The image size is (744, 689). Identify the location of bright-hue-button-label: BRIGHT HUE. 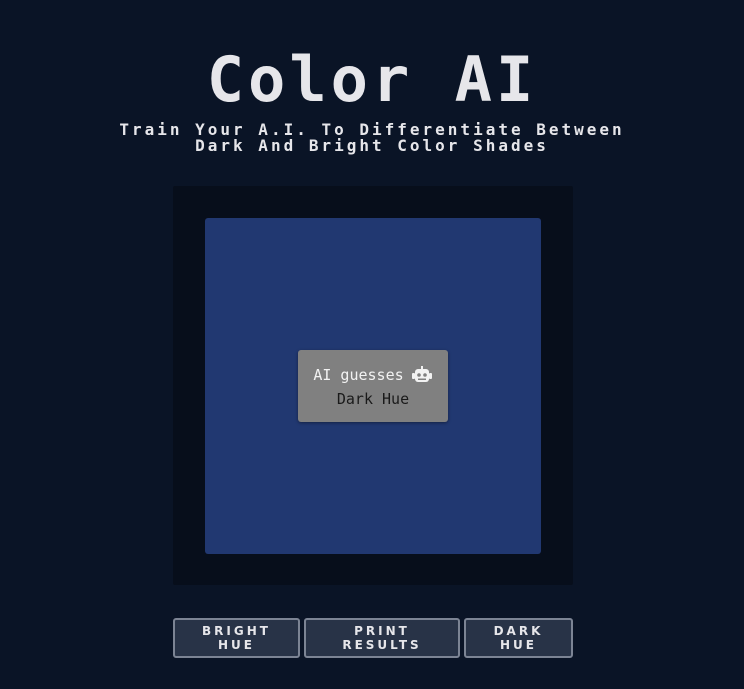
(236, 638).